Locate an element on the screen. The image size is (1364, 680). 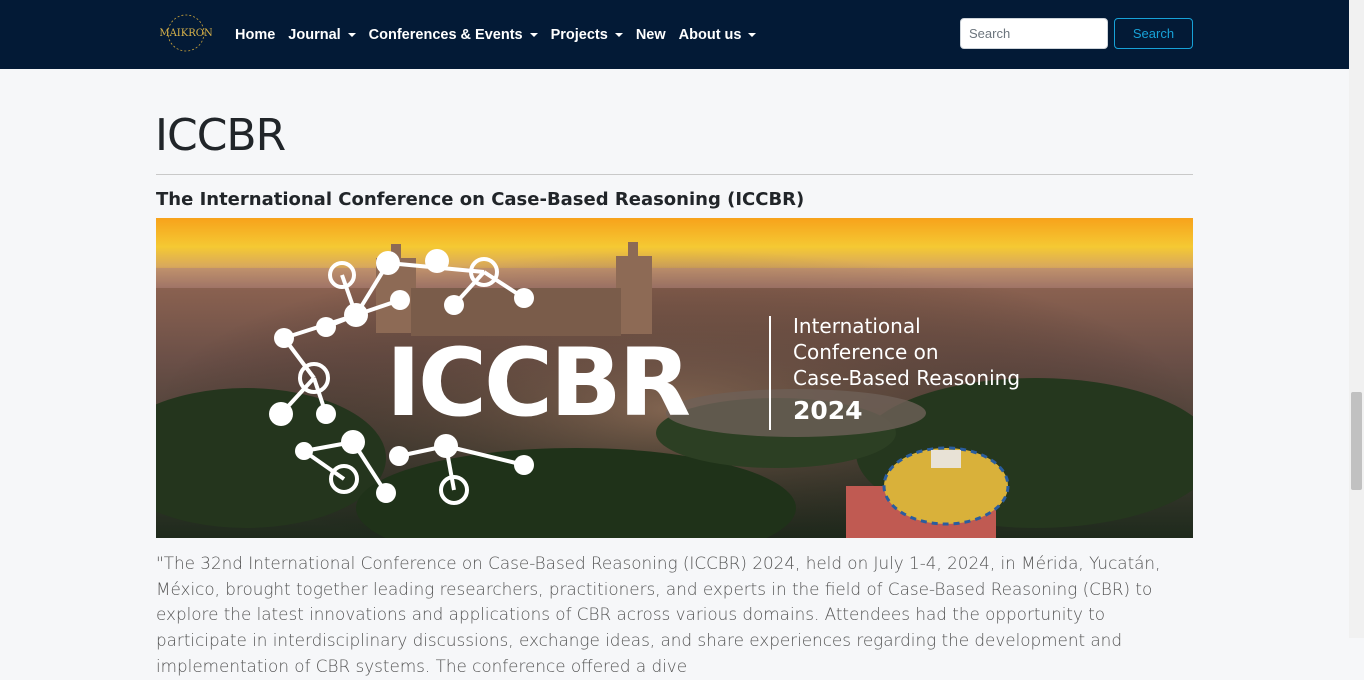
nav-conferences-events: Conferences & Events is located at coordinates (453, 35).